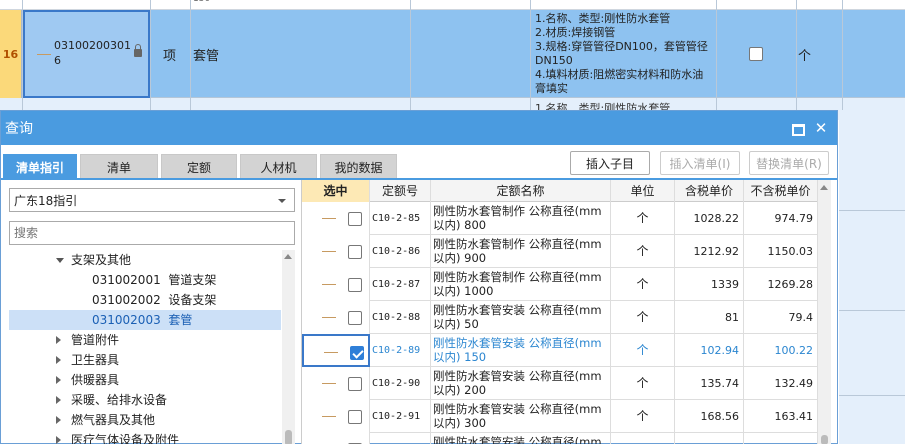 The image size is (905, 444). Describe the element at coordinates (145, 340) in the screenshot. I see `tree-node: 管道附件` at that location.